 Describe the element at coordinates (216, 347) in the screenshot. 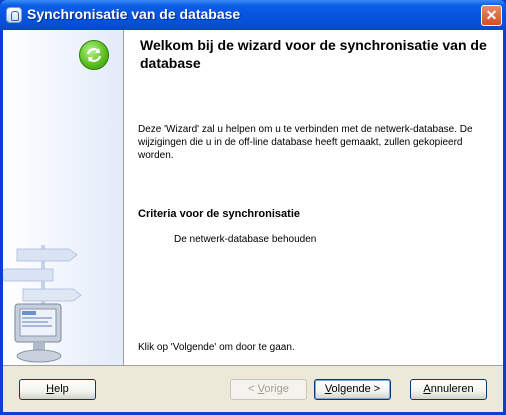

I see `wizard-footer-text: Klik op 'Volgende' om door te gaan.` at that location.